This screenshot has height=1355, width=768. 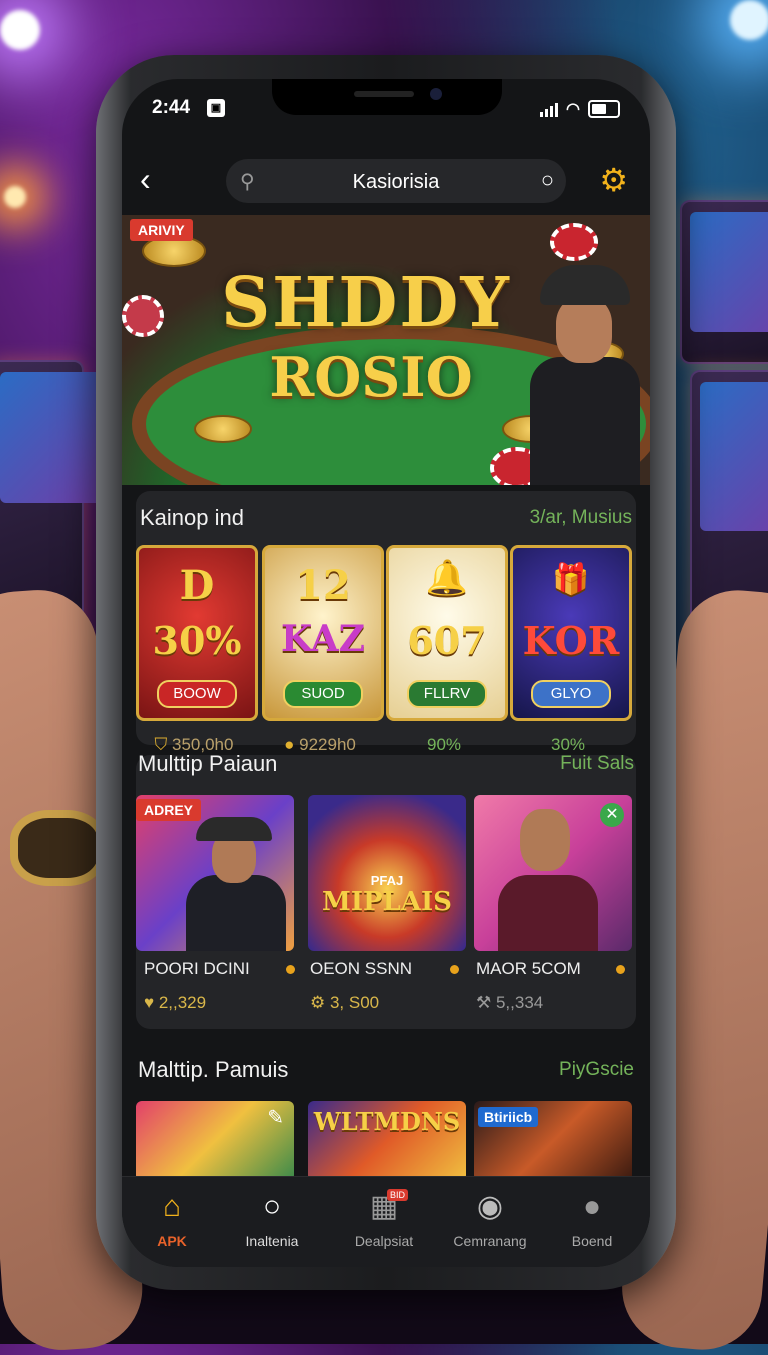 What do you see at coordinates (15, 197) in the screenshot?
I see `stage-light-mid` at bounding box center [15, 197].